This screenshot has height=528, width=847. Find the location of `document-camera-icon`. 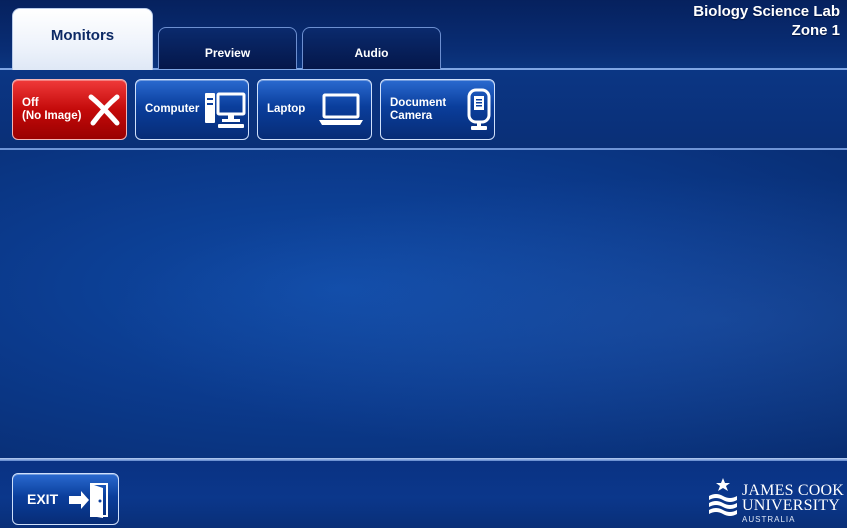

document-camera-icon is located at coordinates (479, 109).